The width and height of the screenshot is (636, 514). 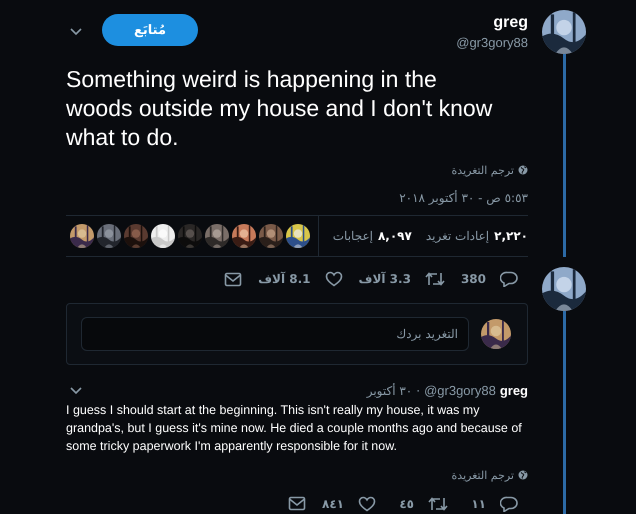 I want to click on like-count: ٨٤١, so click(x=333, y=503).